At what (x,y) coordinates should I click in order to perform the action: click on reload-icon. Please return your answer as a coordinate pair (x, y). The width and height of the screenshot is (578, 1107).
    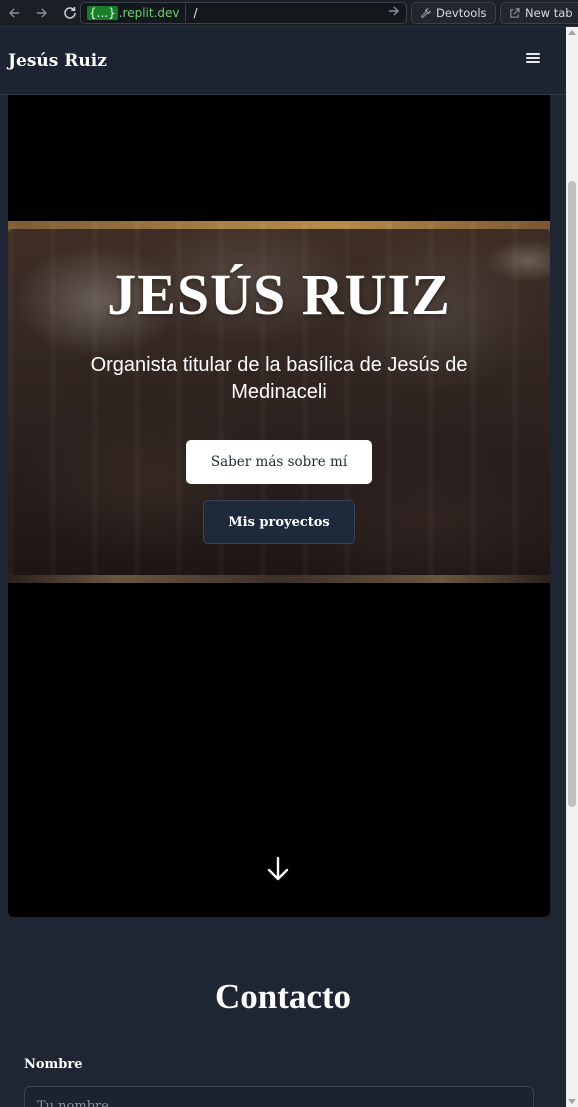
    Looking at the image, I should click on (70, 13).